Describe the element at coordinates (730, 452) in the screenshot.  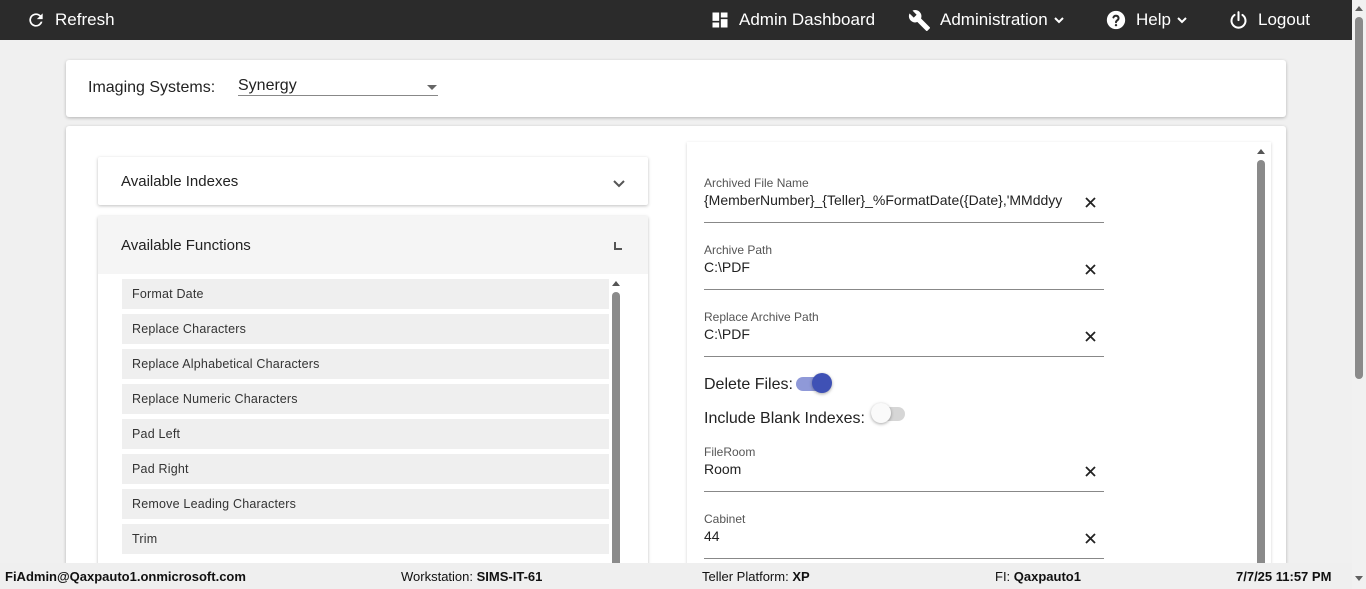
I see `fileroom-label: FileRoom` at that location.